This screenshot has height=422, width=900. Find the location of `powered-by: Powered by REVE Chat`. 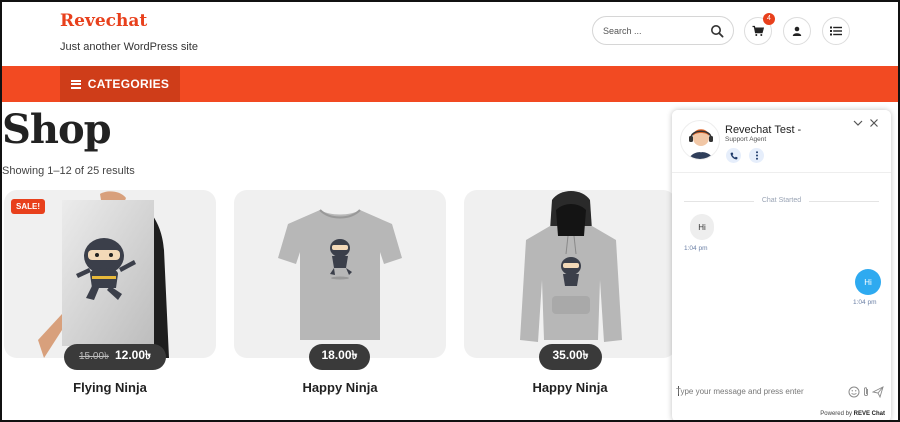

powered-by: Powered by REVE Chat is located at coordinates (852, 414).